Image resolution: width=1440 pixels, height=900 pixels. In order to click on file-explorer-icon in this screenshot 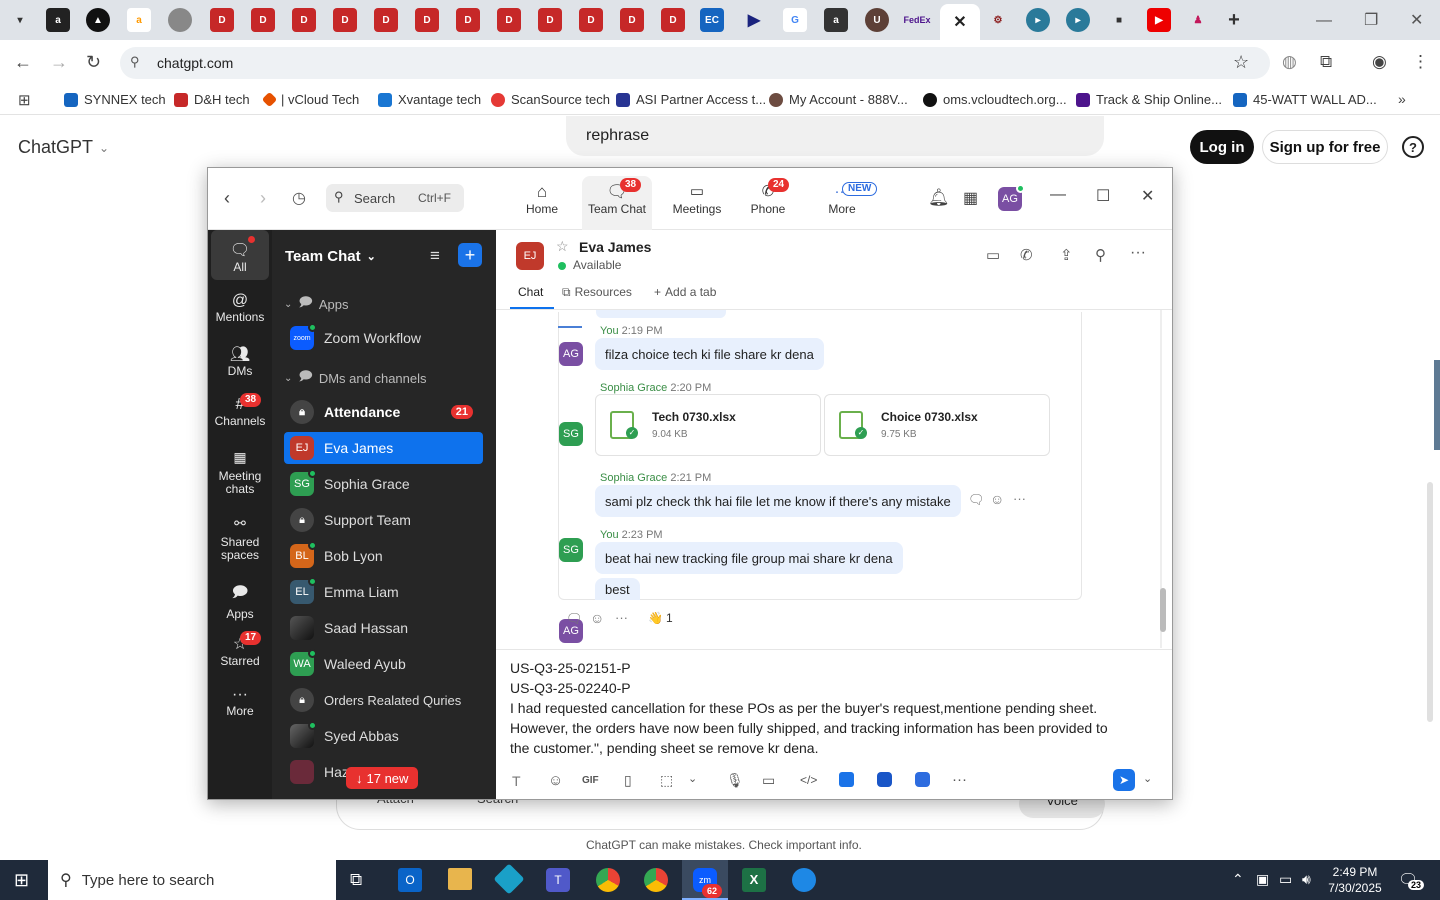, I will do `click(460, 879)`.